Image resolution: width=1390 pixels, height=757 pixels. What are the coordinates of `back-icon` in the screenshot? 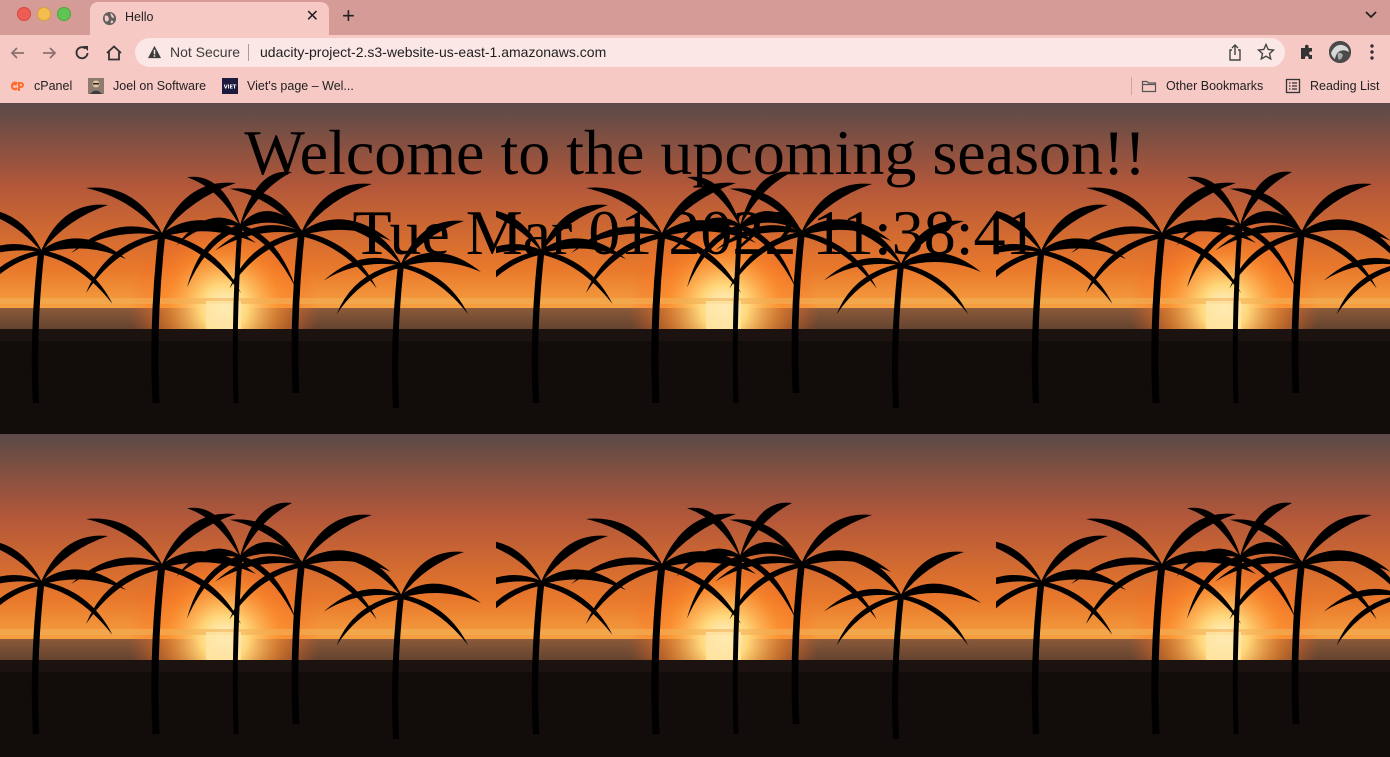 It's located at (18, 53).